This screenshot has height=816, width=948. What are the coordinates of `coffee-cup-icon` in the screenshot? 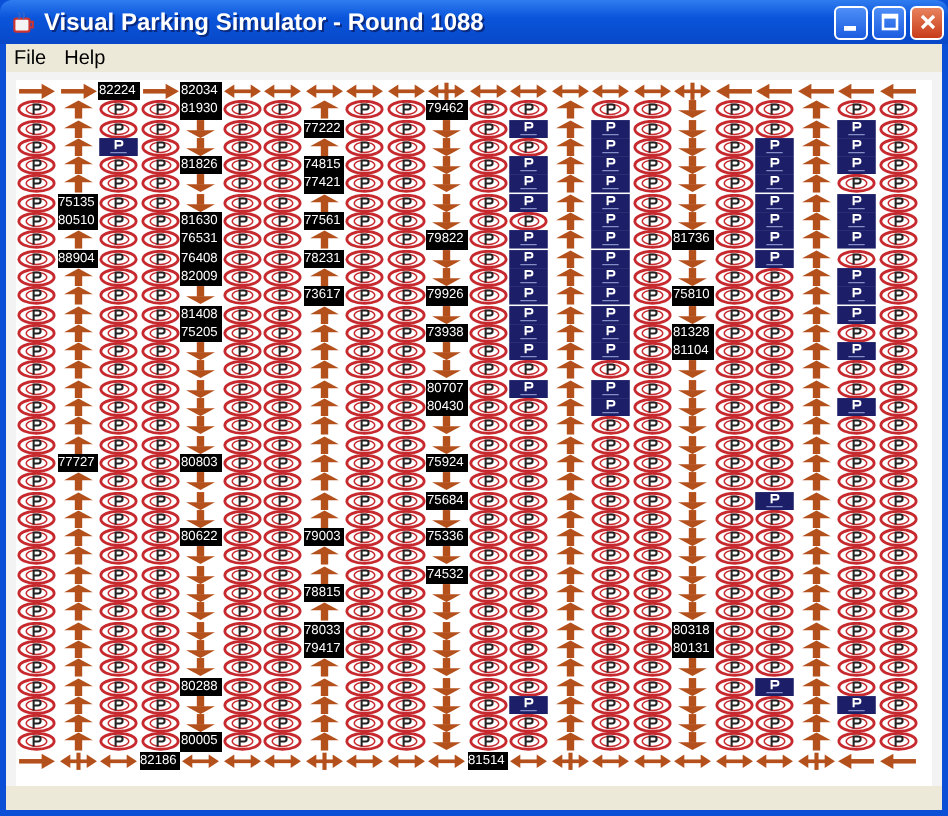 It's located at (23, 22).